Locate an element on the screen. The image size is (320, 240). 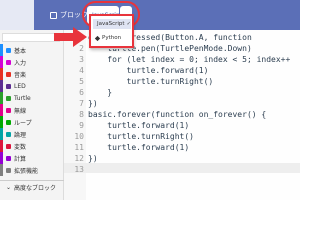
line-number: 10 is located at coordinates (79, 136).